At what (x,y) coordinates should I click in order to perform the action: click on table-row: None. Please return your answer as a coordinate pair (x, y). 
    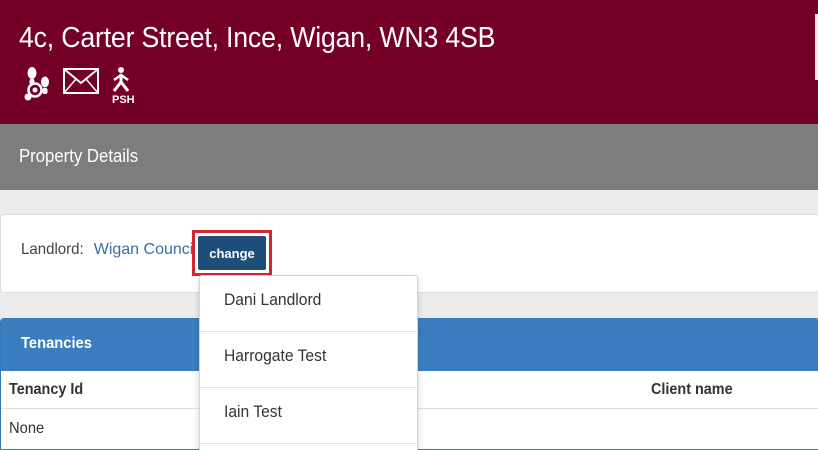
    Looking at the image, I should click on (27, 428).